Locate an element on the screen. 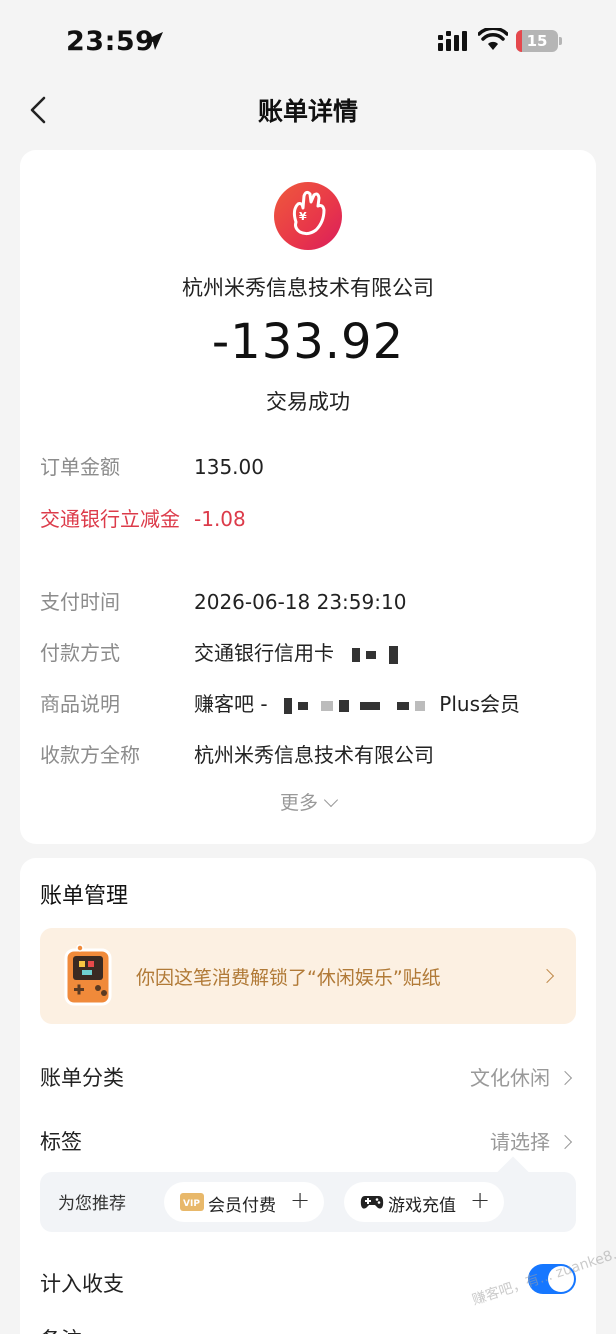 This screenshot has height=1334, width=616. detail-value-wrap: 交通银行信用卡 is located at coordinates (297, 653).